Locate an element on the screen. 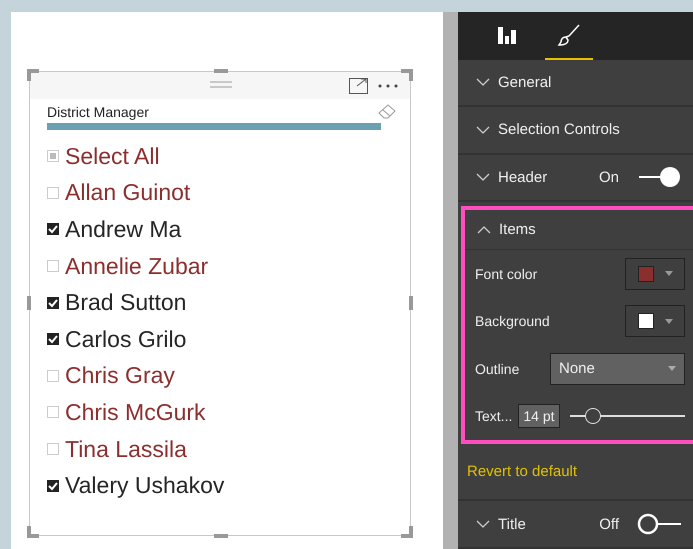  toggle-label: Off is located at coordinates (609, 524).